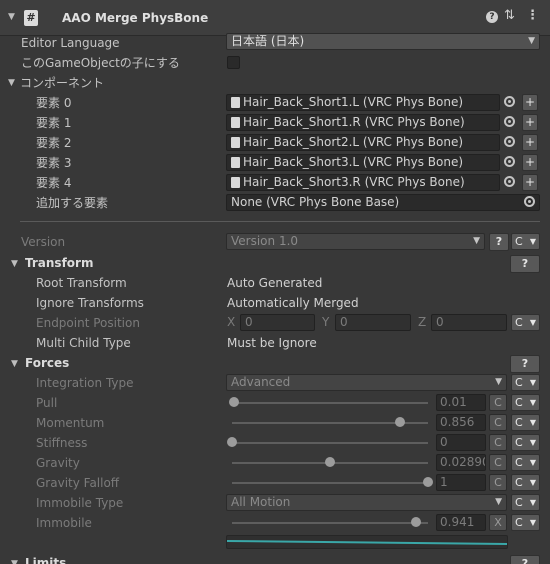 The image size is (550, 564). Describe the element at coordinates (399, 422) in the screenshot. I see `momentum-slider-knob` at that location.